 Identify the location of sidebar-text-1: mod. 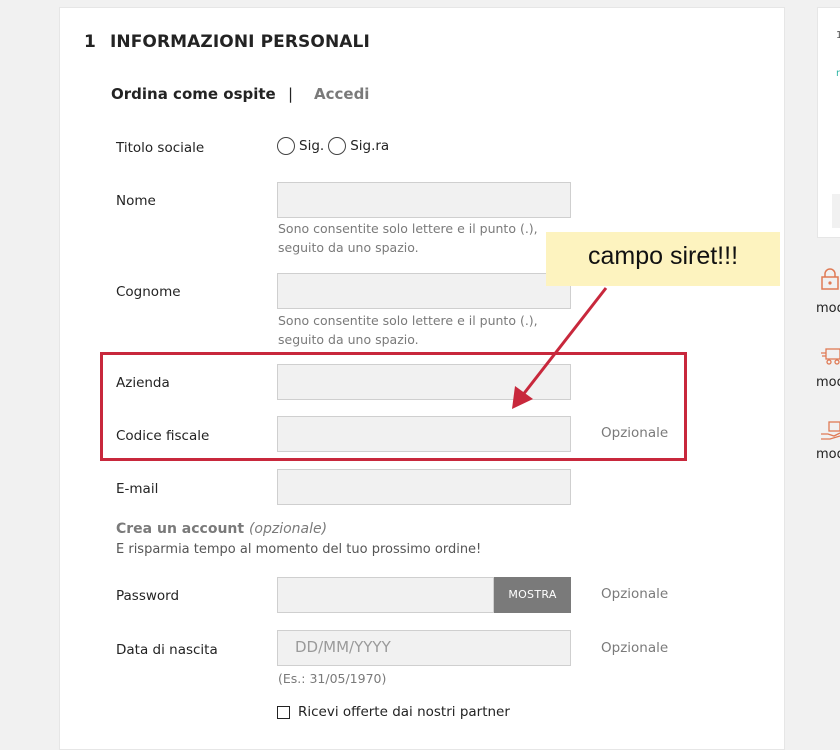
(828, 308).